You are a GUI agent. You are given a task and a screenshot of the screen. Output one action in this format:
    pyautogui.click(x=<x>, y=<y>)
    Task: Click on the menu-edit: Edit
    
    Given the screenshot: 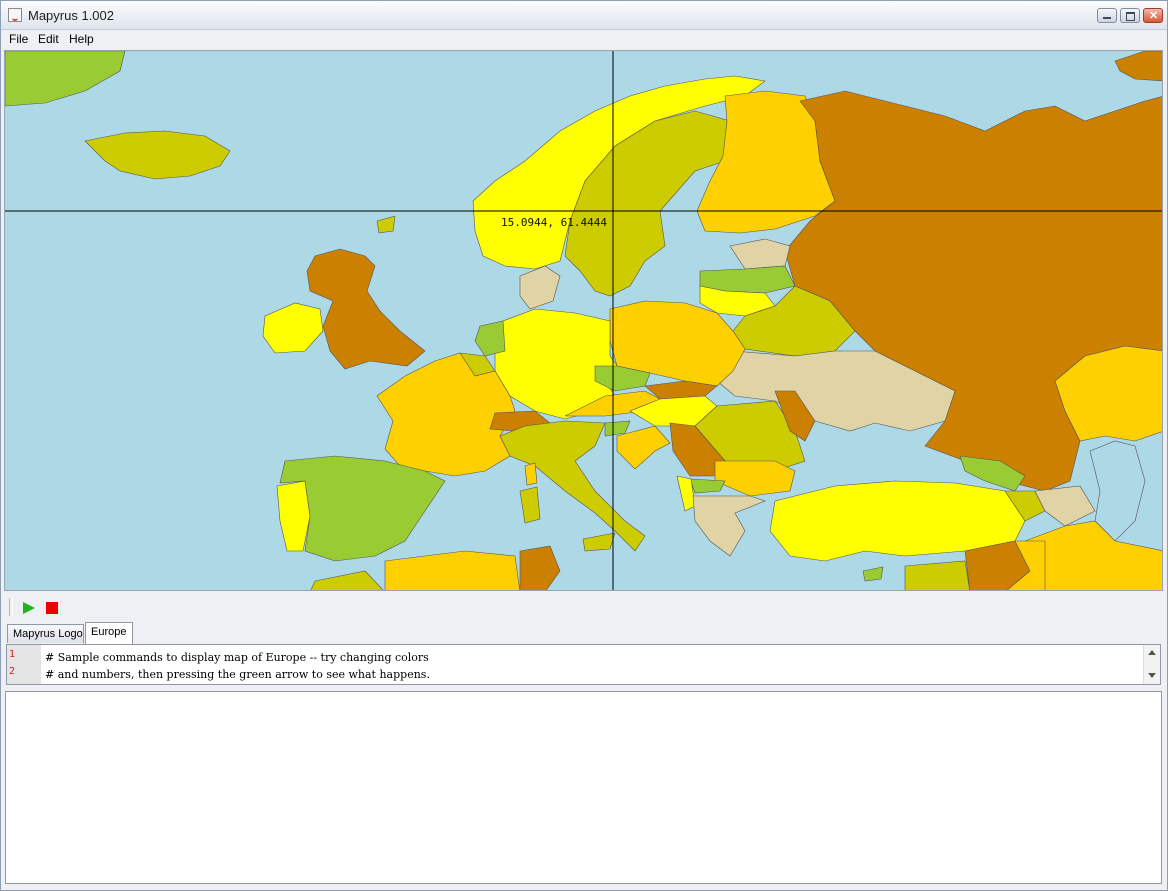 What is the action you would take?
    pyautogui.click(x=48, y=39)
    